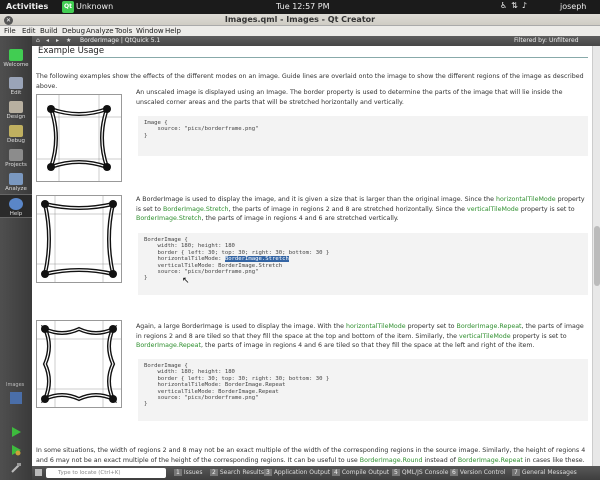 The image size is (600, 480). I want to click on pane-qml-console: 5 QML/JS Console, so click(420, 472).